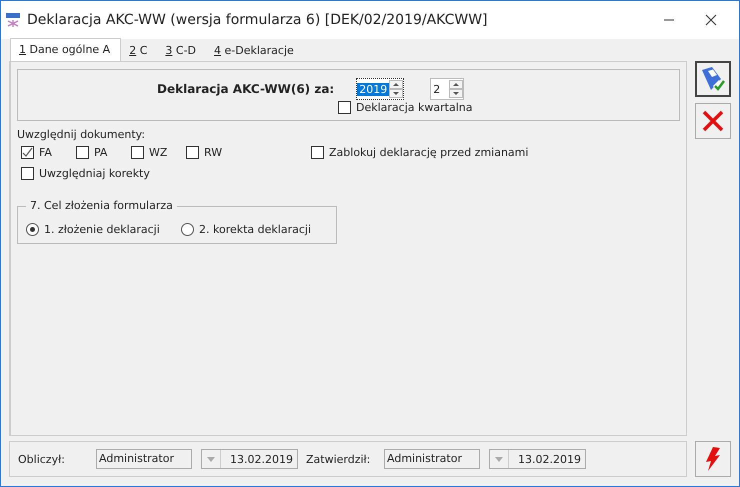  Describe the element at coordinates (350, 173) in the screenshot. I see `checkbox: Uwzględniaj korekty` at that location.